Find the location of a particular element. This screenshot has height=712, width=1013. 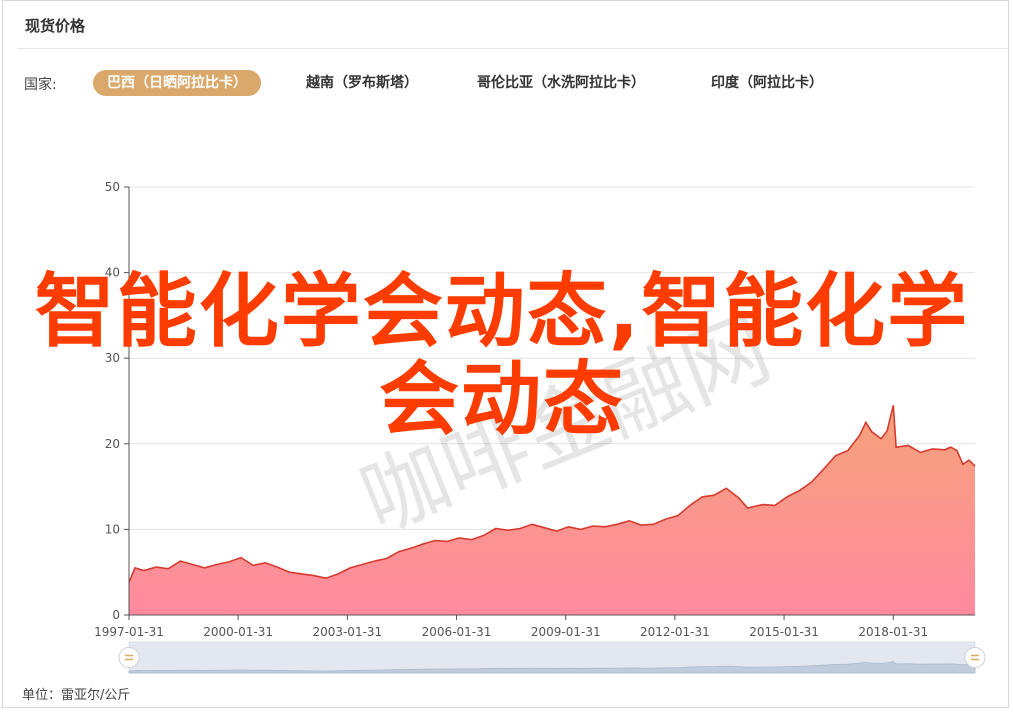

x-tick-label: 1997-01-31 is located at coordinates (129, 632).